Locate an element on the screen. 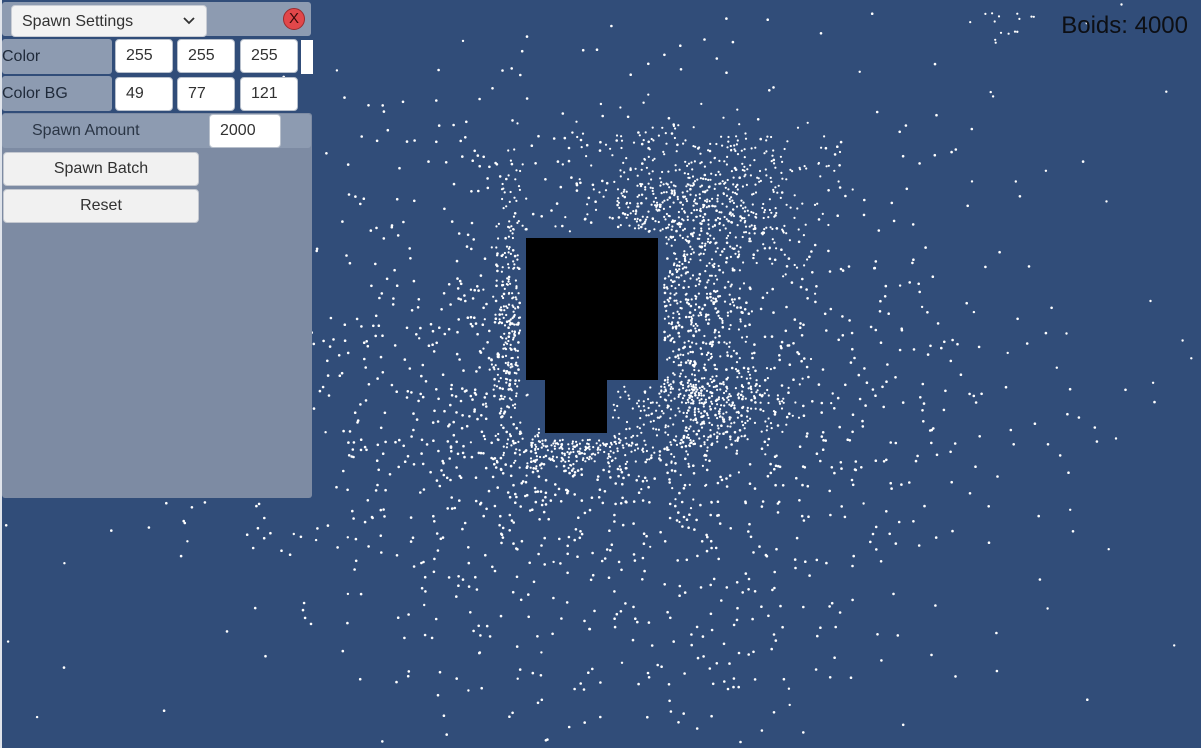 The height and width of the screenshot is (748, 1201). reset-button: Reset is located at coordinates (101, 206).